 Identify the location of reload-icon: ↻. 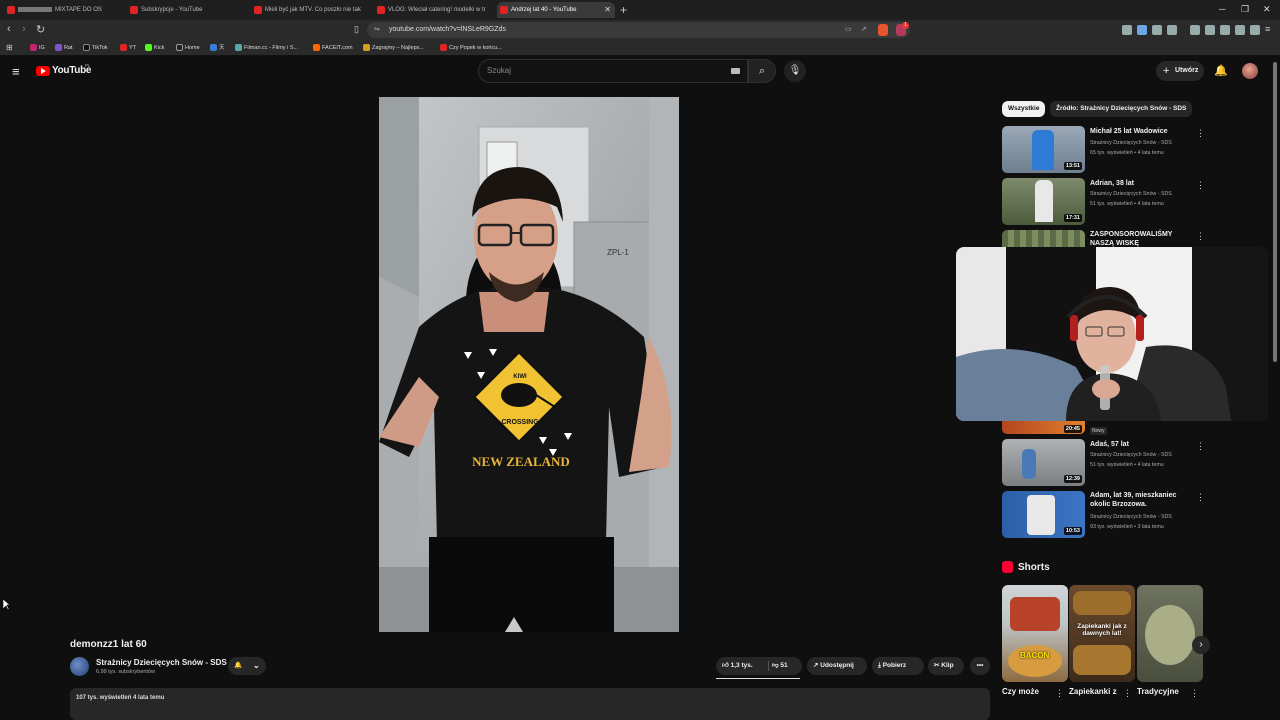
(40, 29).